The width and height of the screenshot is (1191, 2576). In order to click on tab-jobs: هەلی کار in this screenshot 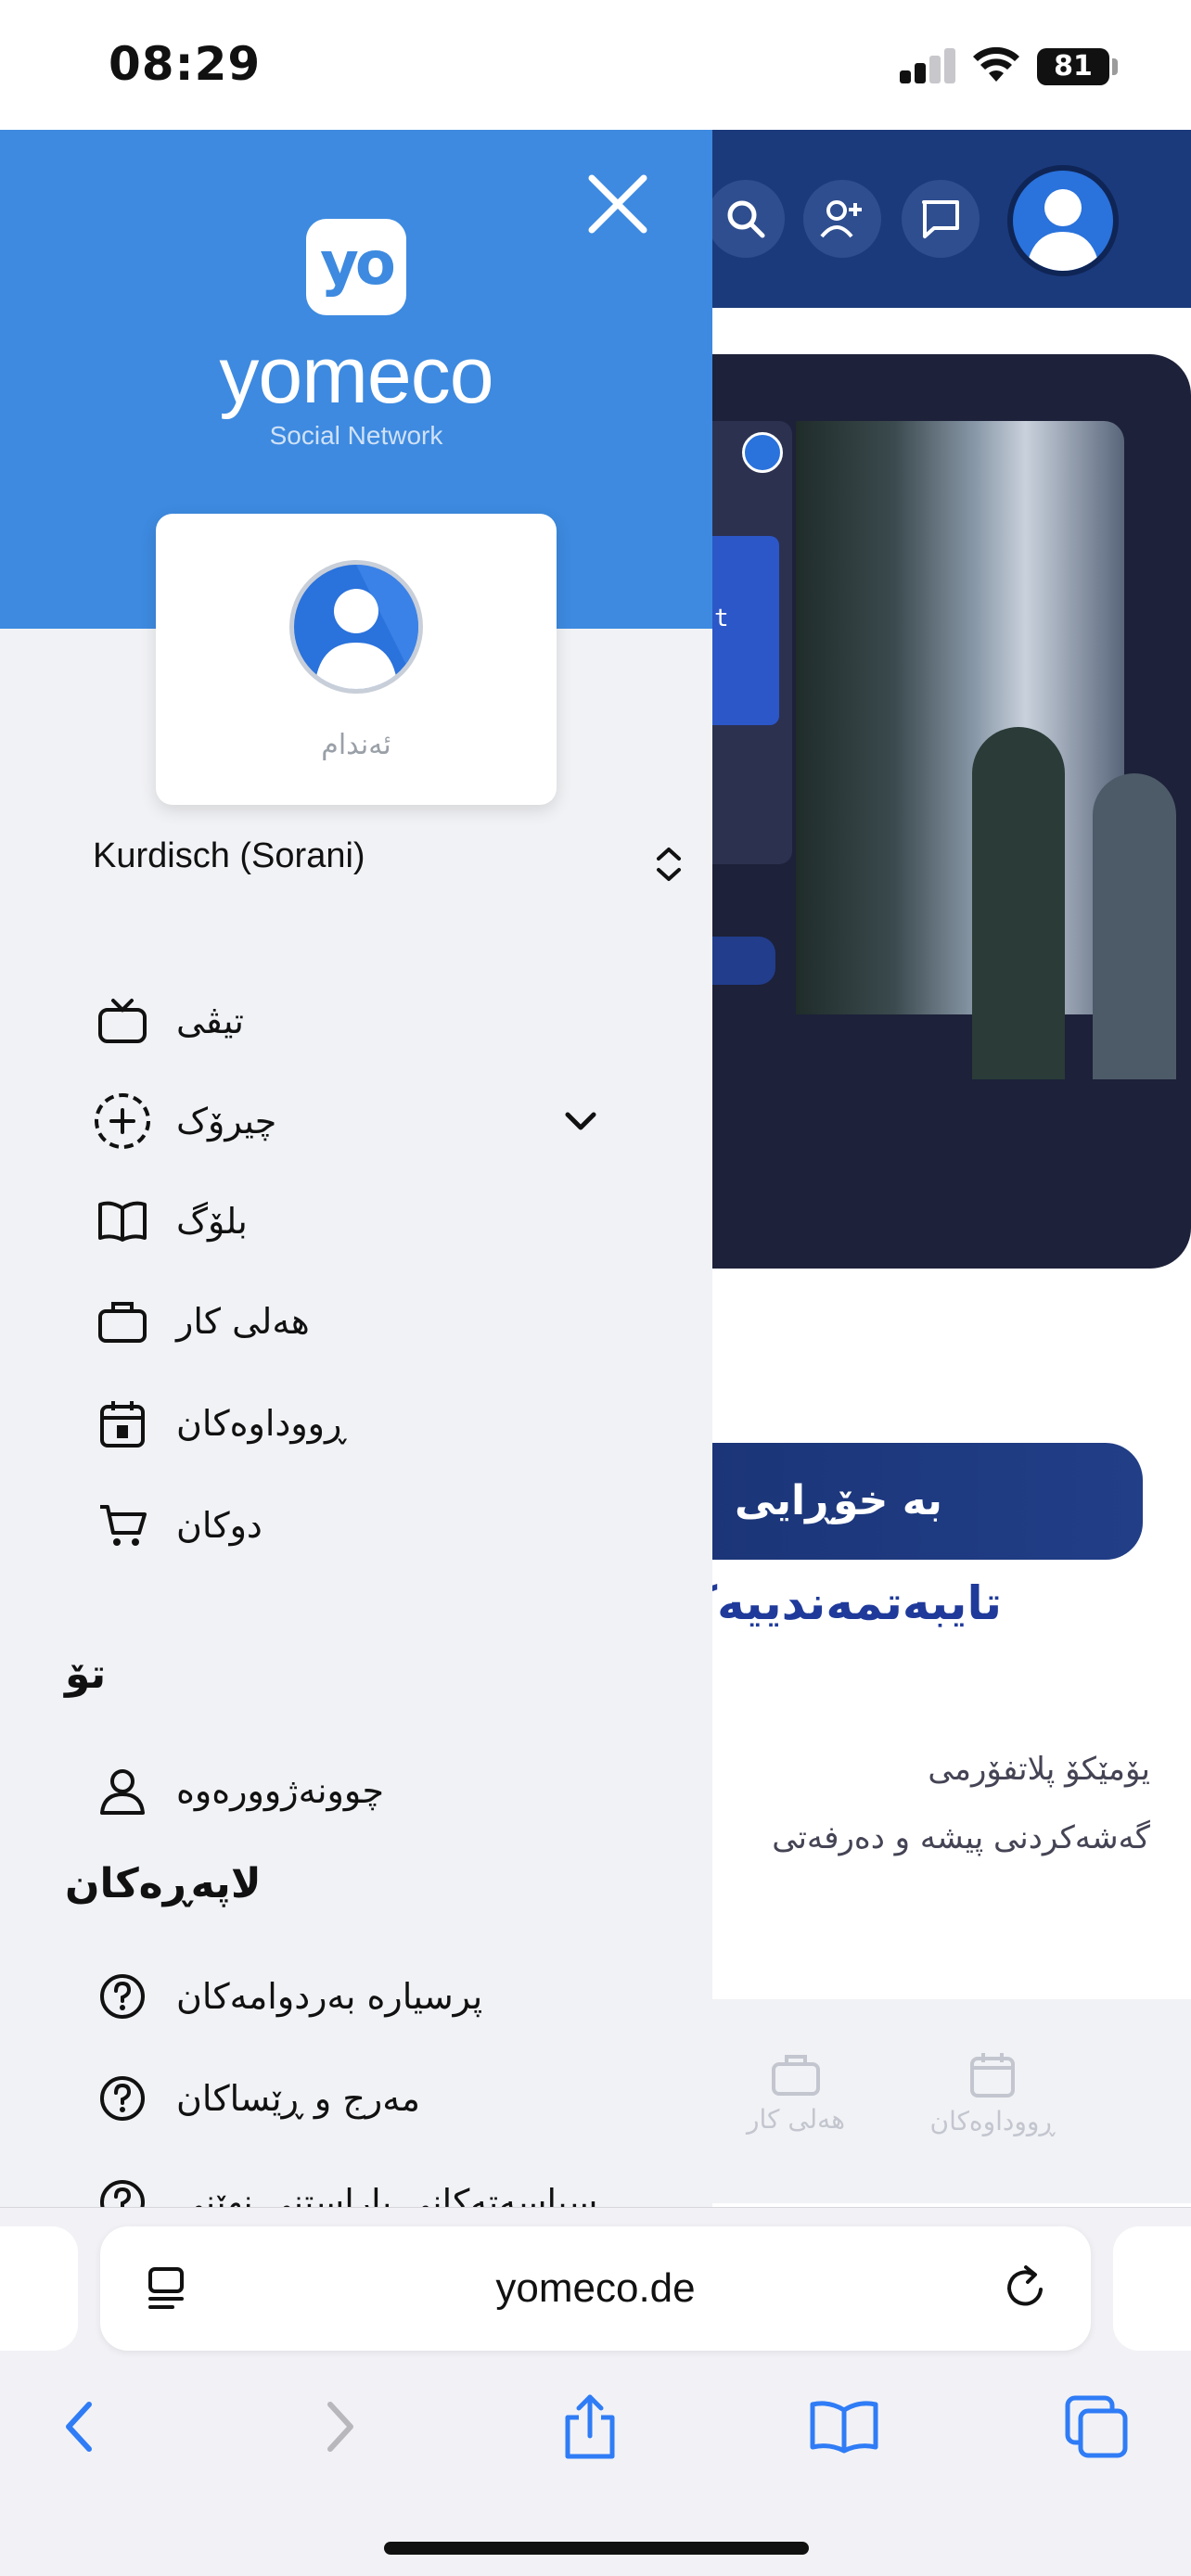, I will do `click(795, 2093)`.